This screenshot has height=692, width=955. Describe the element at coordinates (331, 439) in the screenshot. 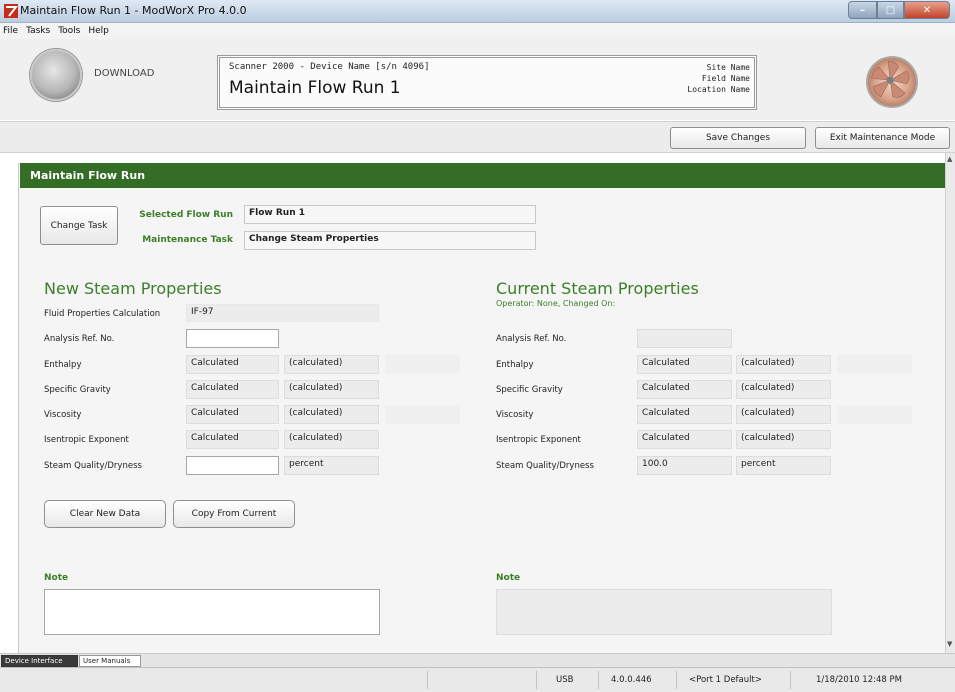

I see `new-isentropic-unit: (calculated)` at that location.